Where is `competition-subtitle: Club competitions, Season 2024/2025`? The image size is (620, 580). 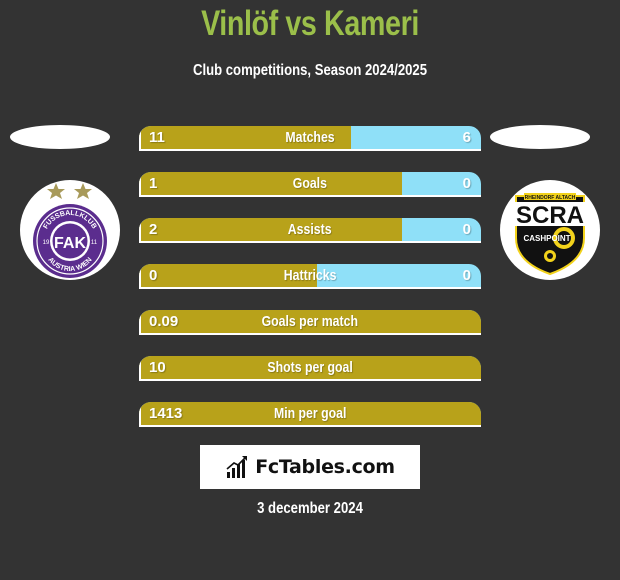 competition-subtitle: Club competitions, Season 2024/2025 is located at coordinates (310, 70).